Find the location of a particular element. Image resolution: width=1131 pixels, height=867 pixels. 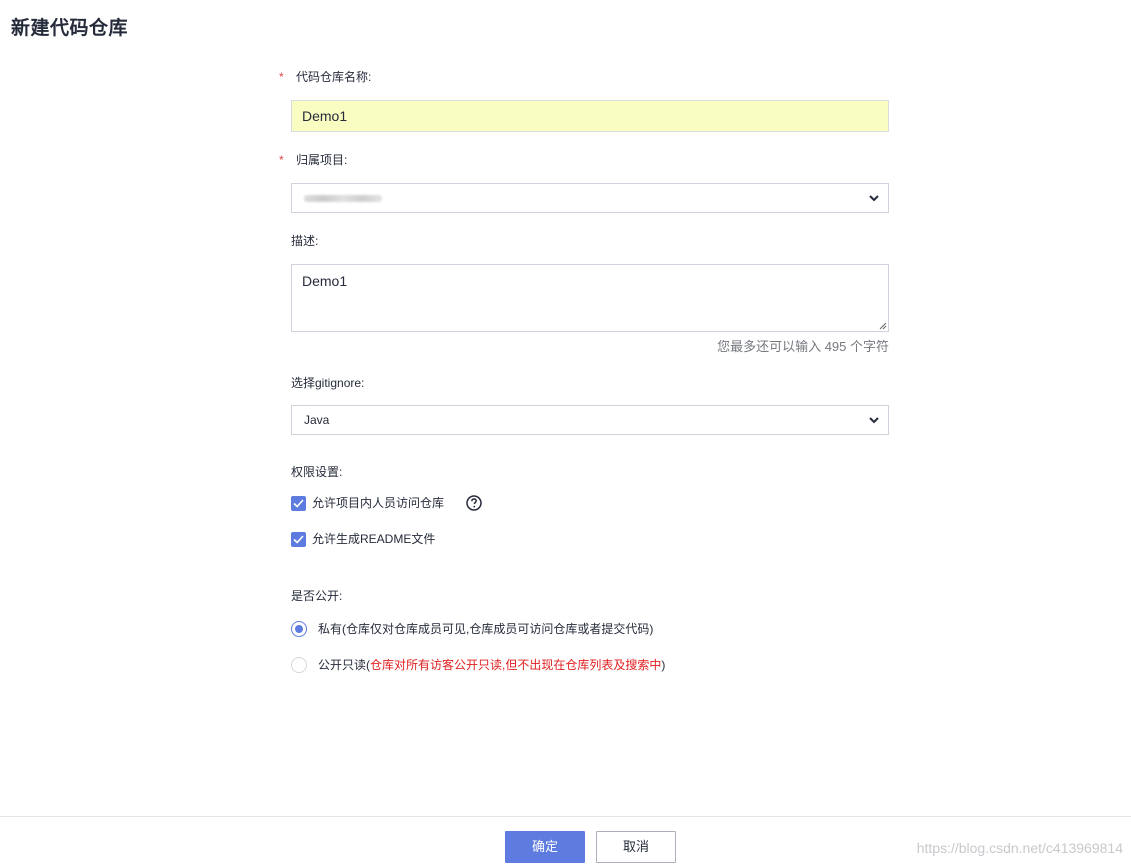

description-textarea: Demo1 is located at coordinates (590, 298).